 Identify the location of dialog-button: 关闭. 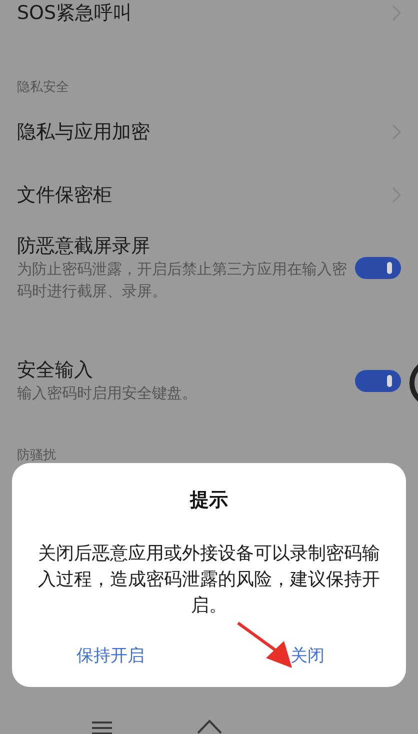
(307, 656).